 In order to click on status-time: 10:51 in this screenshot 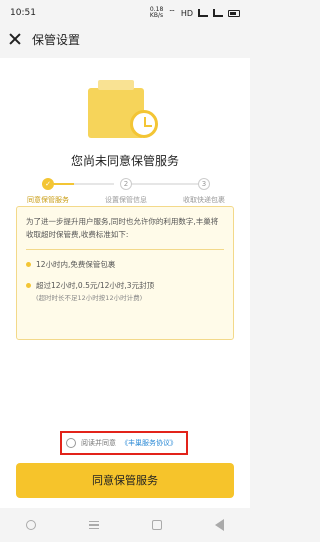, I will do `click(23, 13)`.